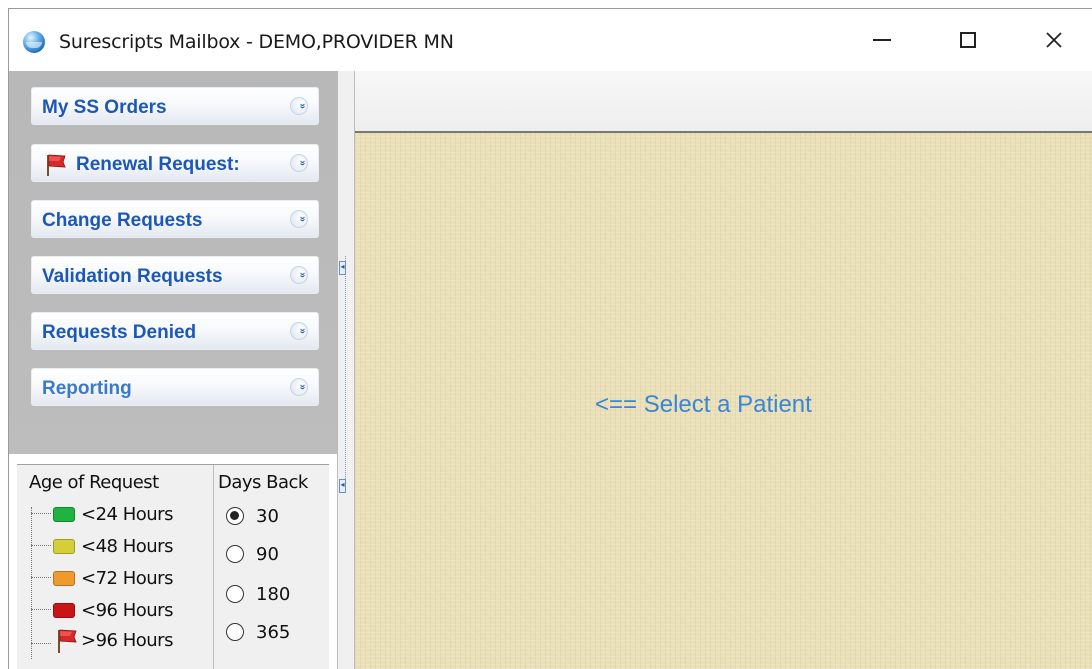 The height and width of the screenshot is (669, 1092). What do you see at coordinates (267, 516) in the screenshot?
I see `radio-label: 30` at bounding box center [267, 516].